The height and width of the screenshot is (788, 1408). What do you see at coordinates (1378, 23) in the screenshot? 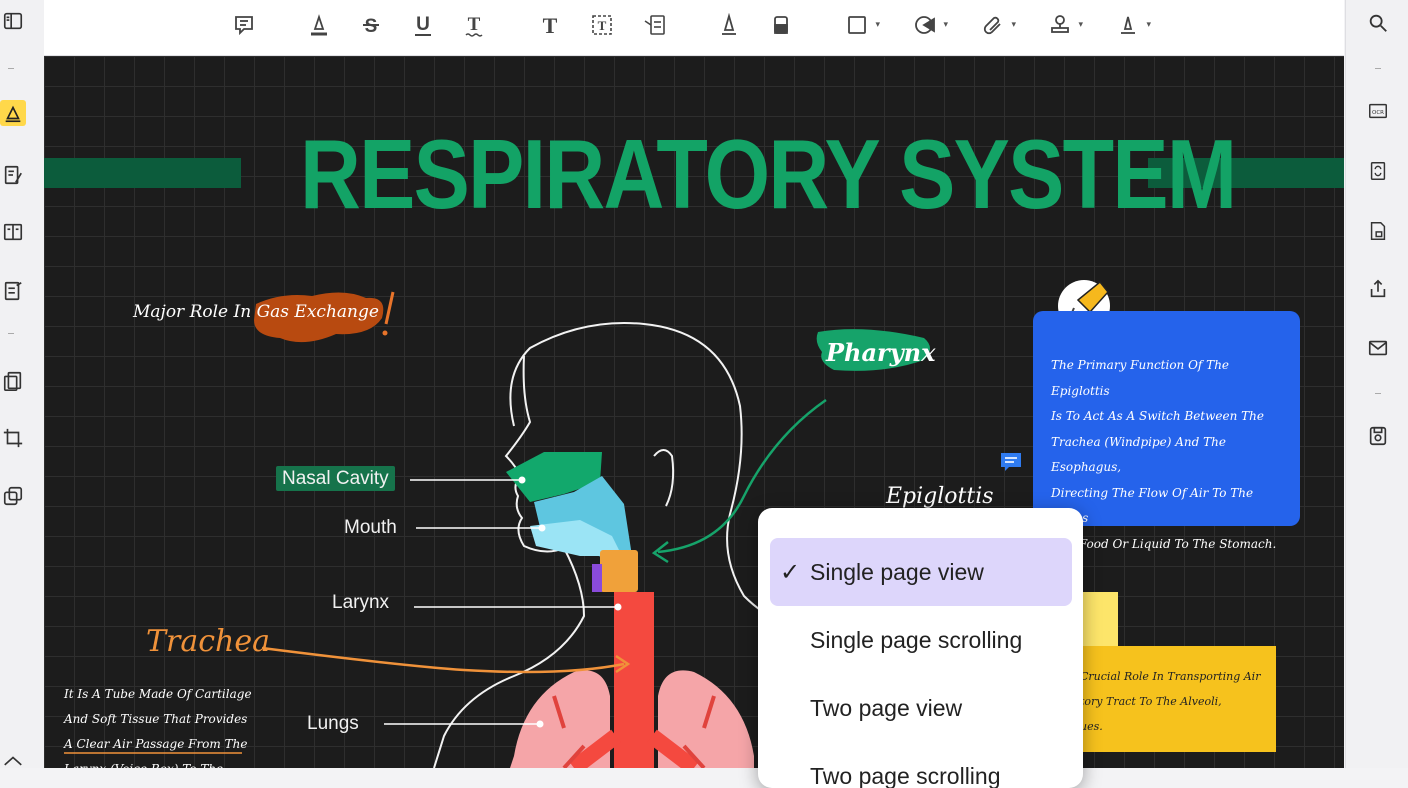
I see `search-icon` at bounding box center [1378, 23].